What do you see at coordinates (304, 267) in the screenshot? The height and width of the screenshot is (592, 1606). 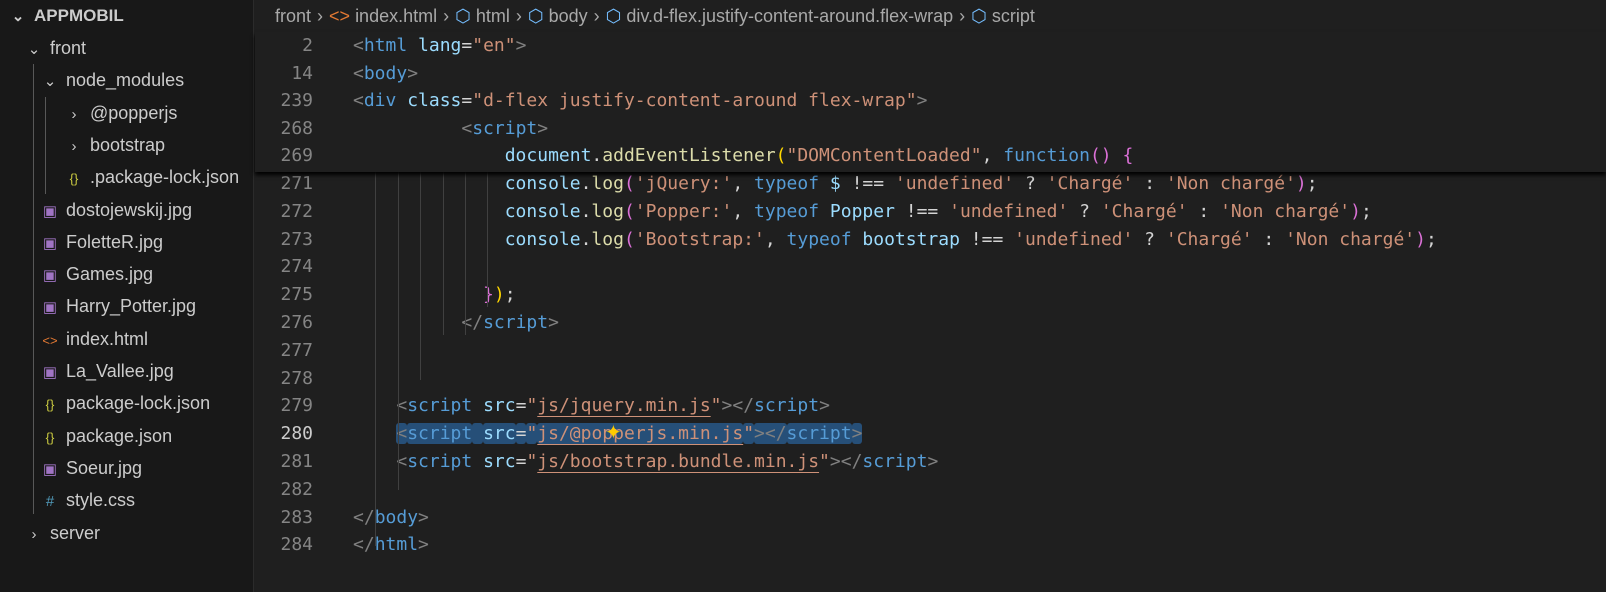 I see `code-line: 274` at bounding box center [304, 267].